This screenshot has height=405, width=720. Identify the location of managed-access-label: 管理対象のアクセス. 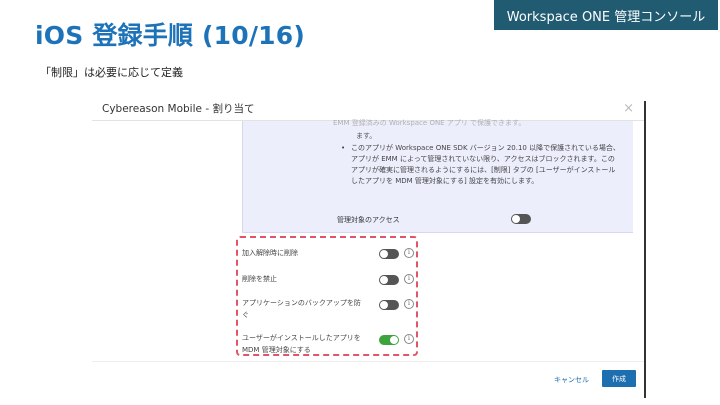
(368, 220).